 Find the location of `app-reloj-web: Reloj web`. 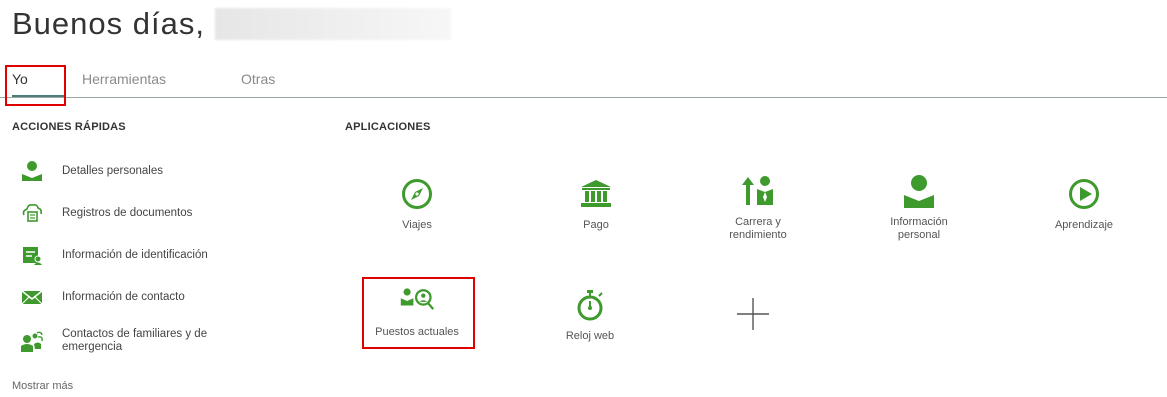

app-reloj-web: Reloj web is located at coordinates (590, 315).